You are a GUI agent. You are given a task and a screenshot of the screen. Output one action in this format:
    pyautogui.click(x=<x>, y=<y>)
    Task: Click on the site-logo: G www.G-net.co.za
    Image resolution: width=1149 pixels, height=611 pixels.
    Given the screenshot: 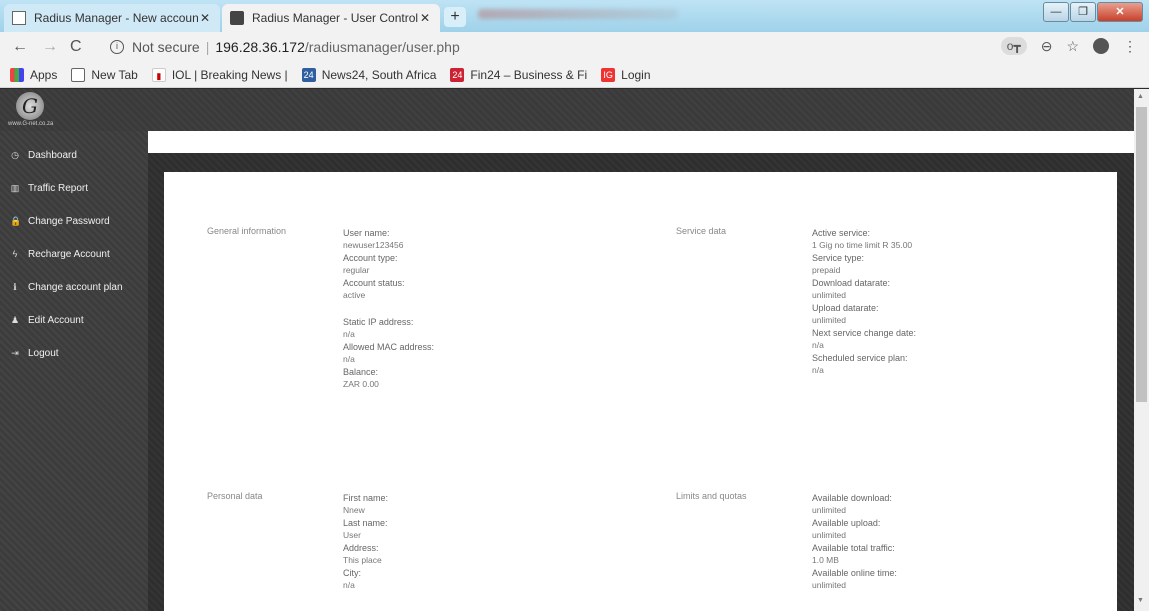 What is the action you would take?
    pyautogui.click(x=33, y=111)
    